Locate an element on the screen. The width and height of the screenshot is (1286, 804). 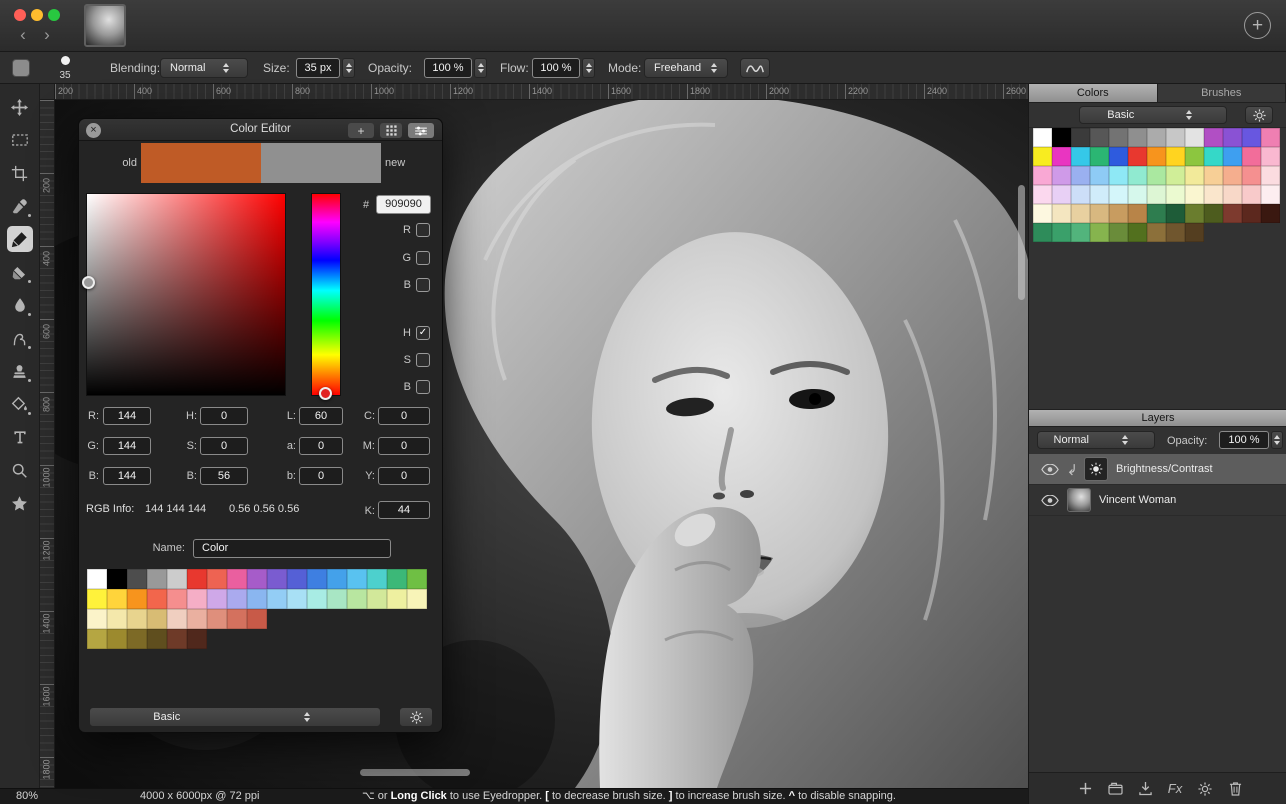
import-button is located at coordinates (1145, 789).